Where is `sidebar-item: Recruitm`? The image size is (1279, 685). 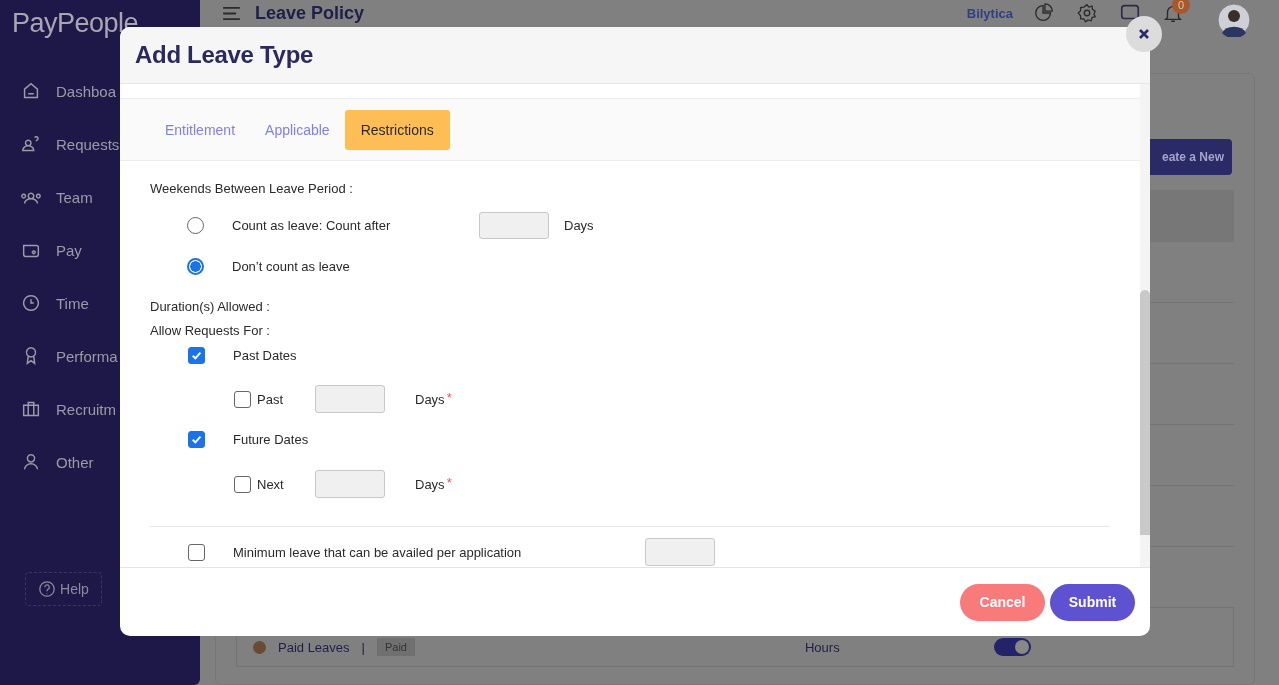 sidebar-item: Recruitm is located at coordinates (100, 409).